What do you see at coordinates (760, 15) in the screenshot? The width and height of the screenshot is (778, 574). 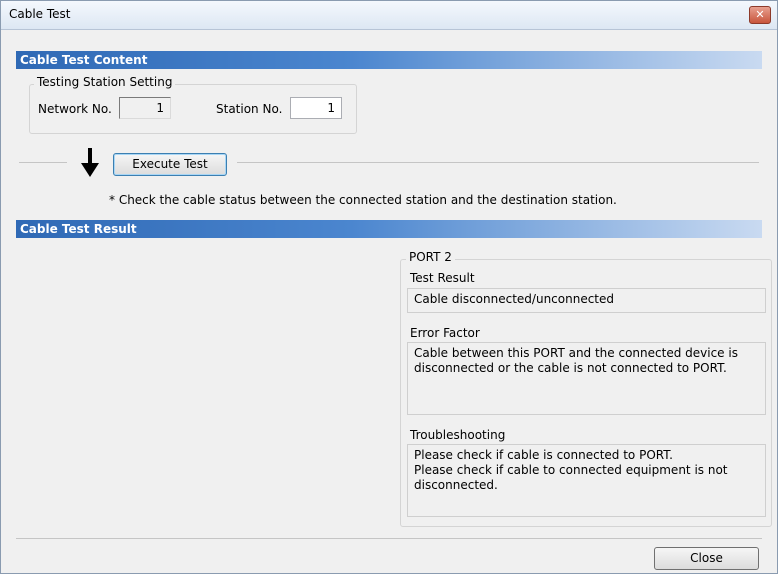 I see `close-icon: ✕` at bounding box center [760, 15].